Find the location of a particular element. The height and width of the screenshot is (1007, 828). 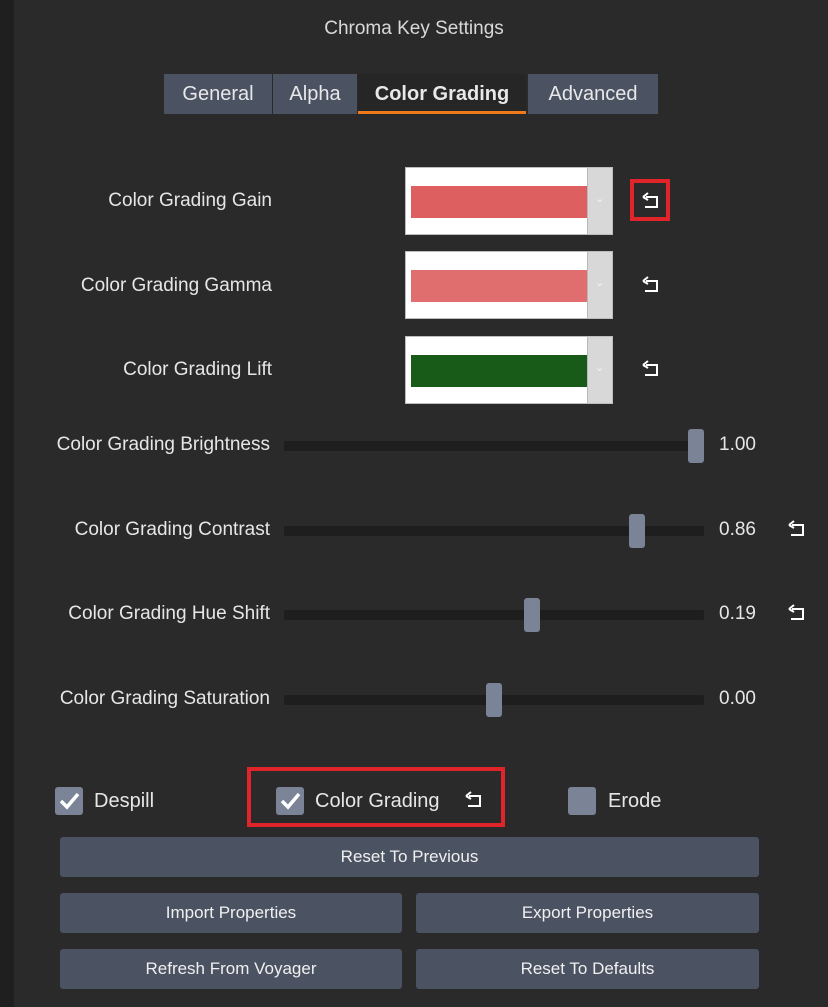

contrast-slider-thumb is located at coordinates (636, 531).